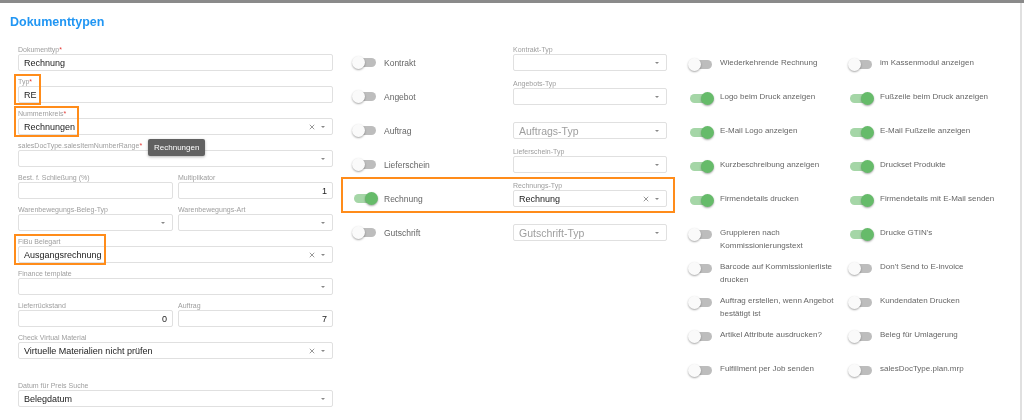 Image resolution: width=1024 pixels, height=420 pixels. Describe the element at coordinates (95, 318) in the screenshot. I see `number-field: 0` at that location.